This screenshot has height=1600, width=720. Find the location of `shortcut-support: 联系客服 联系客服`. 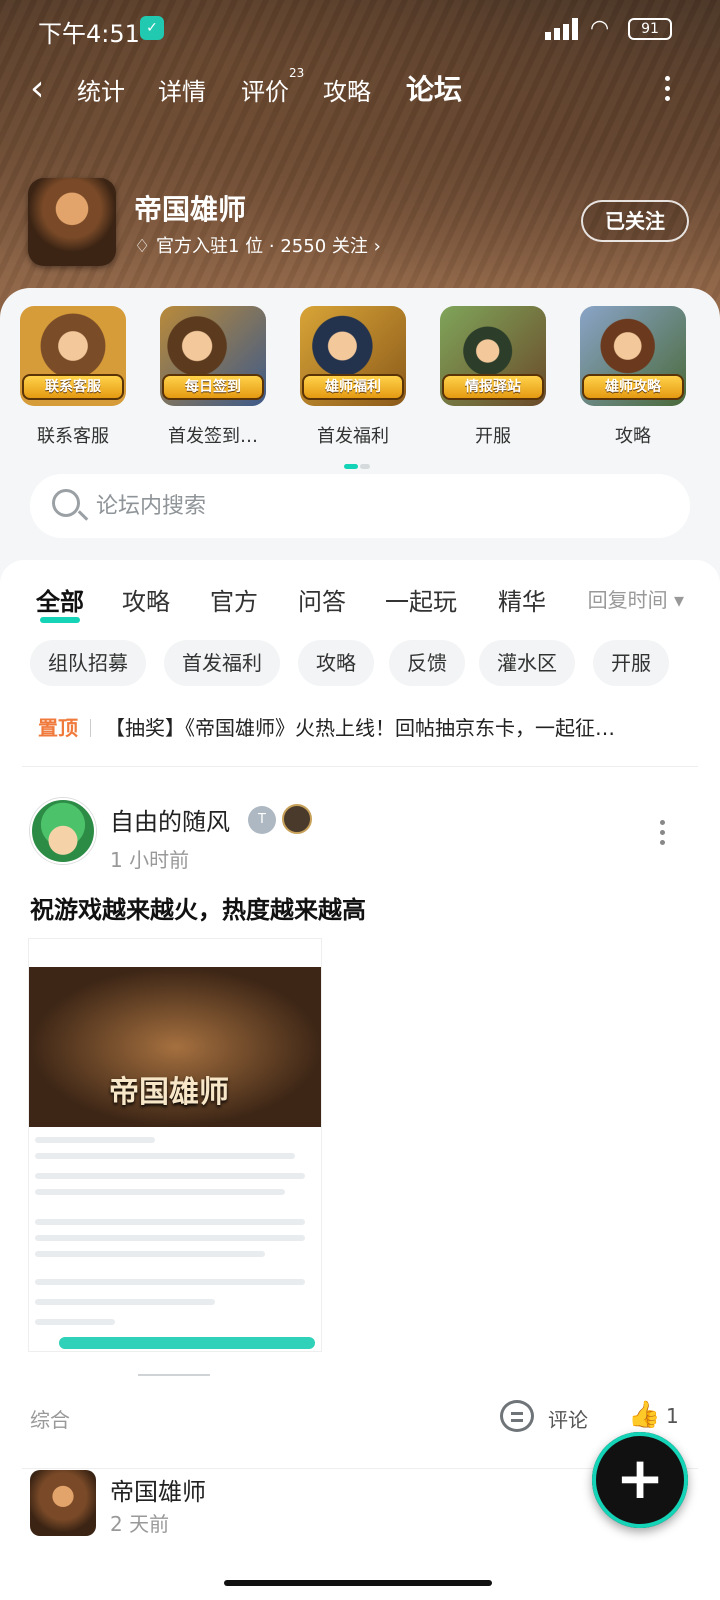

shortcut-support: 联系客服 联系客服 is located at coordinates (73, 377).